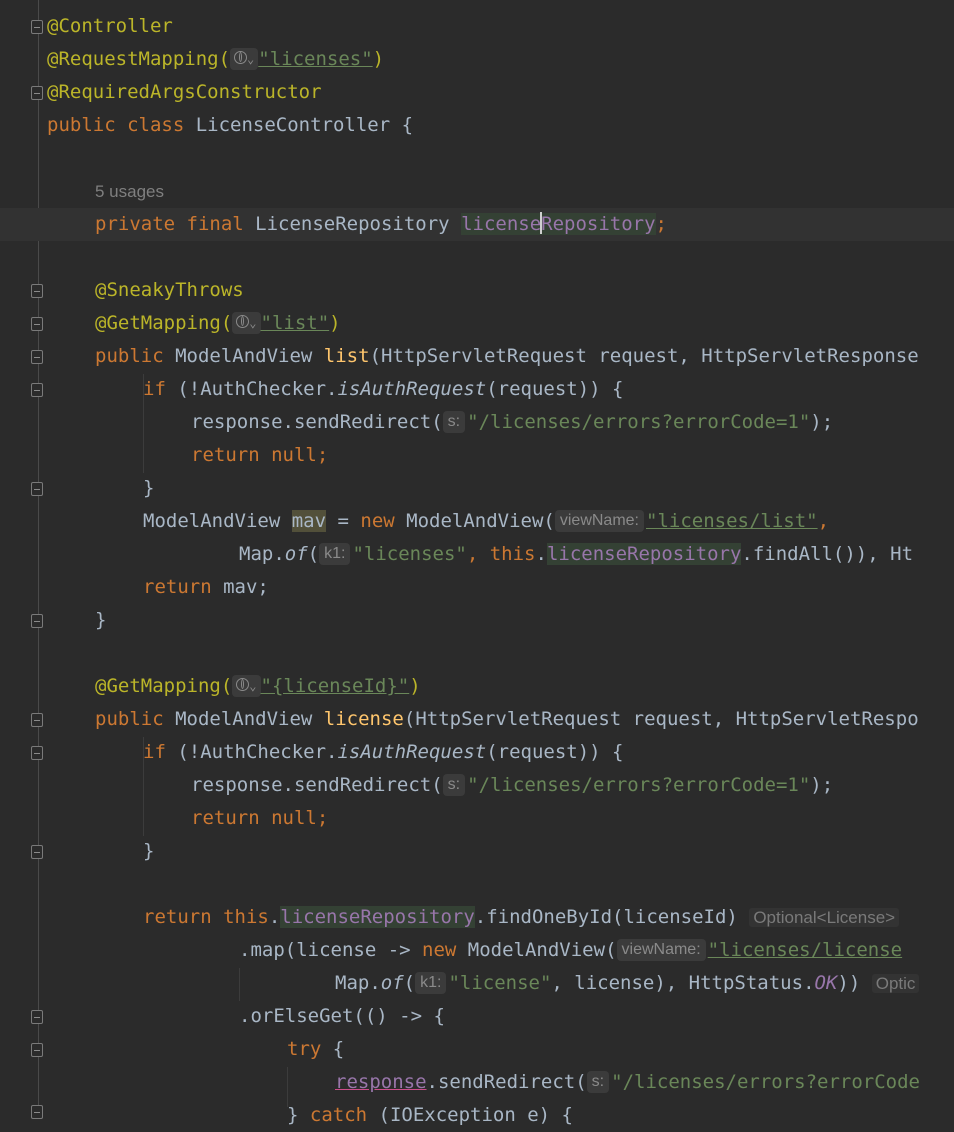 The image size is (954, 1132). What do you see at coordinates (827, 554) in the screenshot?
I see `code-text: .findAll()), Ht` at bounding box center [827, 554].